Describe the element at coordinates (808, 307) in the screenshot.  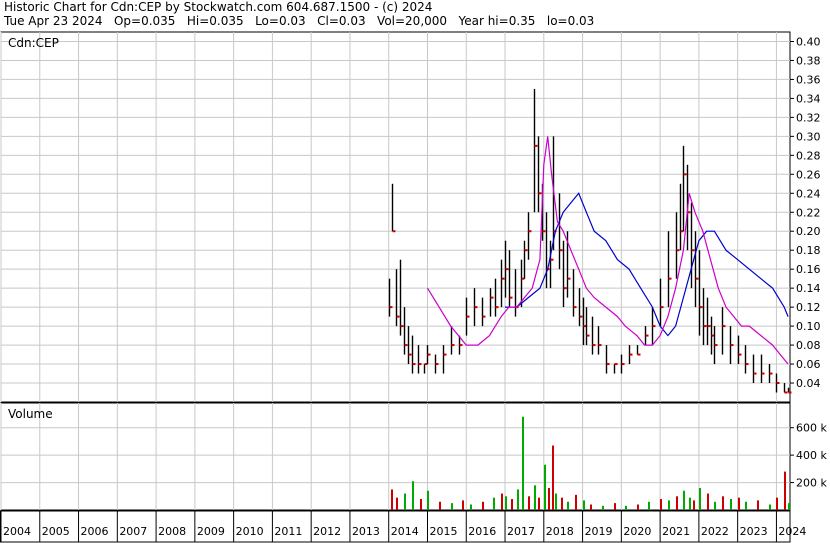
I see `price-tick-label: 0.12` at that location.